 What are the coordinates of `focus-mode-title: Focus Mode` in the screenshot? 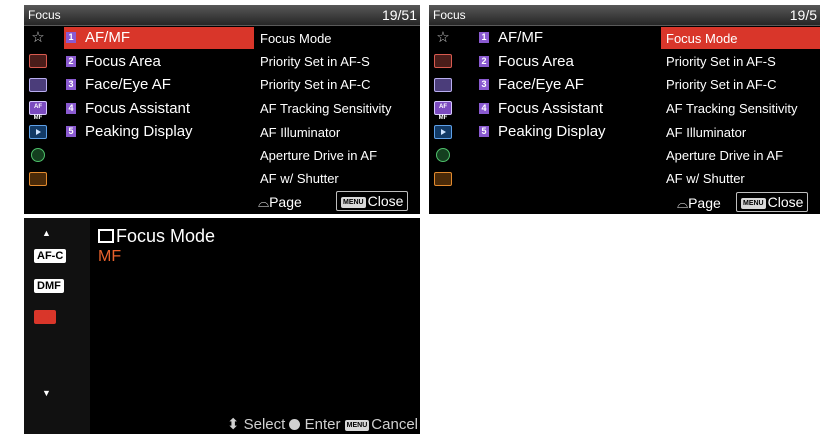 It's located at (156, 236).